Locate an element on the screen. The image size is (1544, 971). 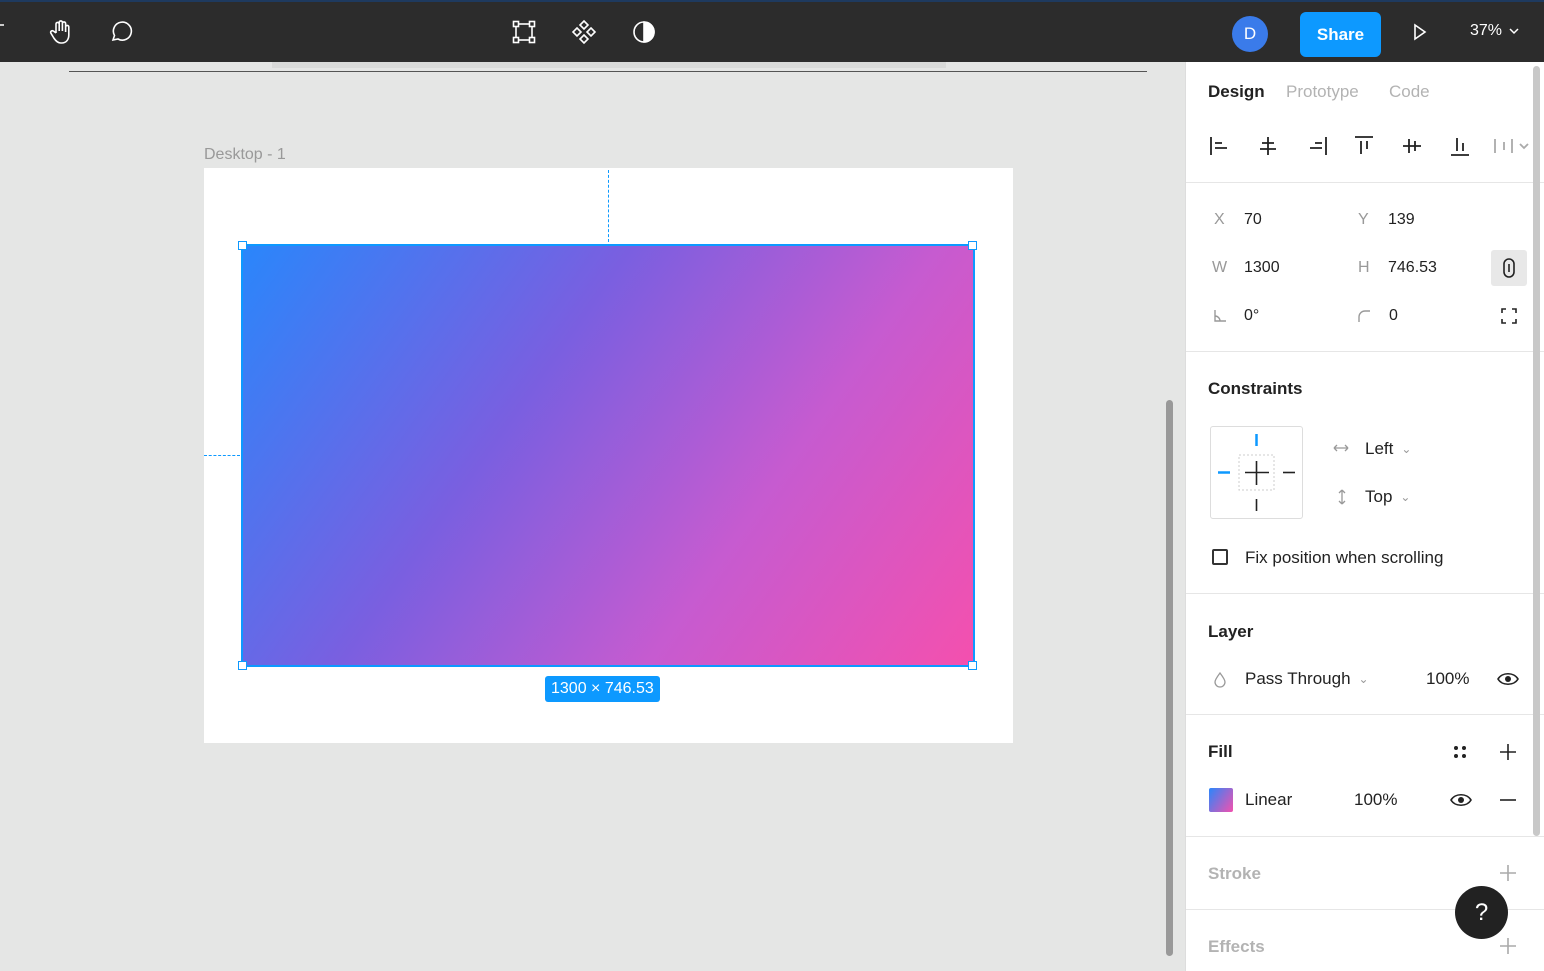
chevron-down-icon is located at coordinates (1514, 31).